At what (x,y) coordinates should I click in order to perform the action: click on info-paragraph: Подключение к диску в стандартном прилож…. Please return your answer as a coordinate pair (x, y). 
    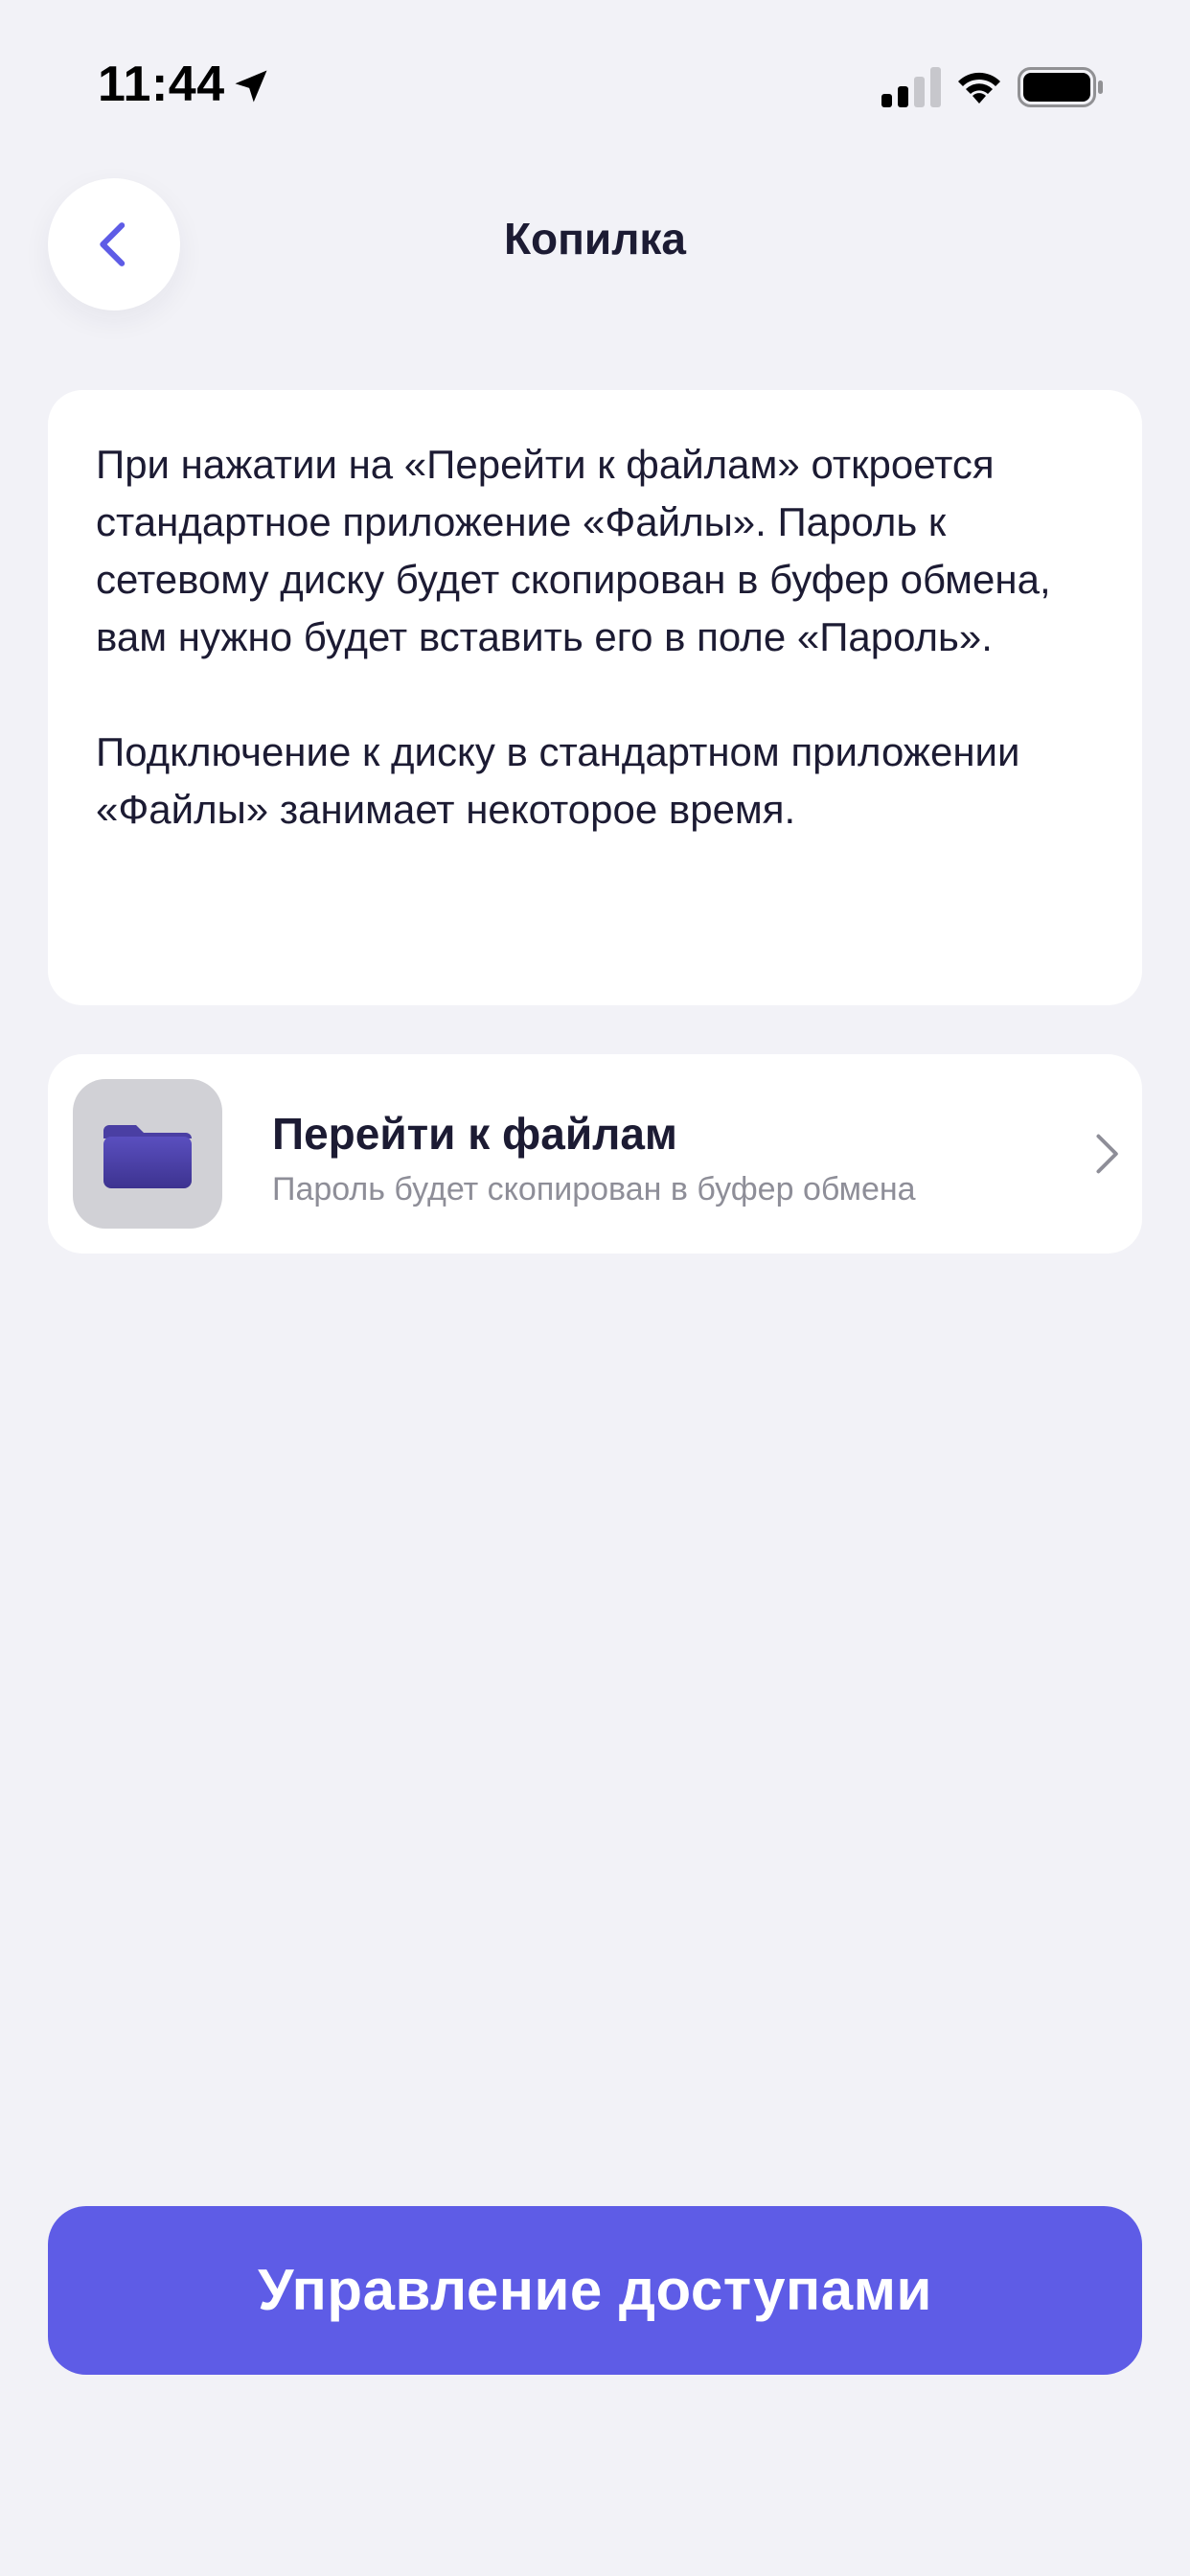
    Looking at the image, I should click on (558, 780).